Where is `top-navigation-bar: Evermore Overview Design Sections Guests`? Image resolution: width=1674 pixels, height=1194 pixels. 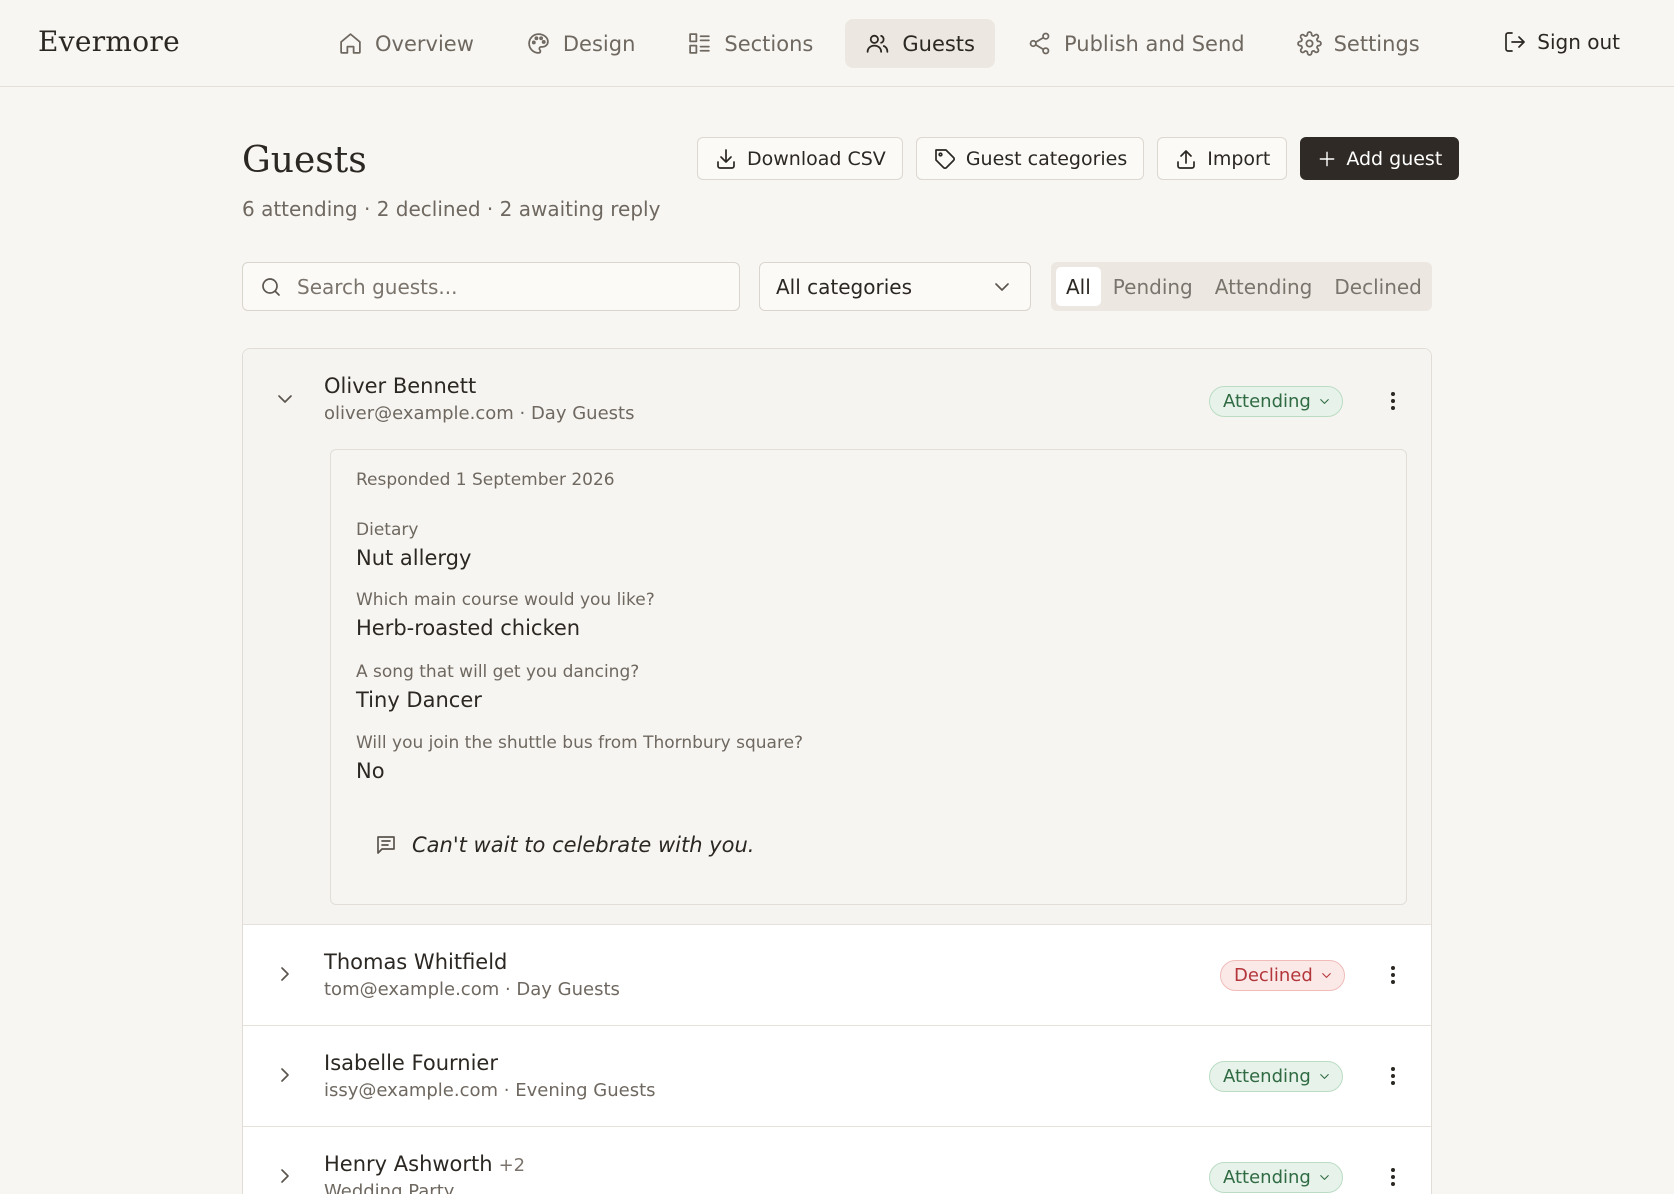
top-navigation-bar: Evermore Overview Design Sections Guests is located at coordinates (837, 43).